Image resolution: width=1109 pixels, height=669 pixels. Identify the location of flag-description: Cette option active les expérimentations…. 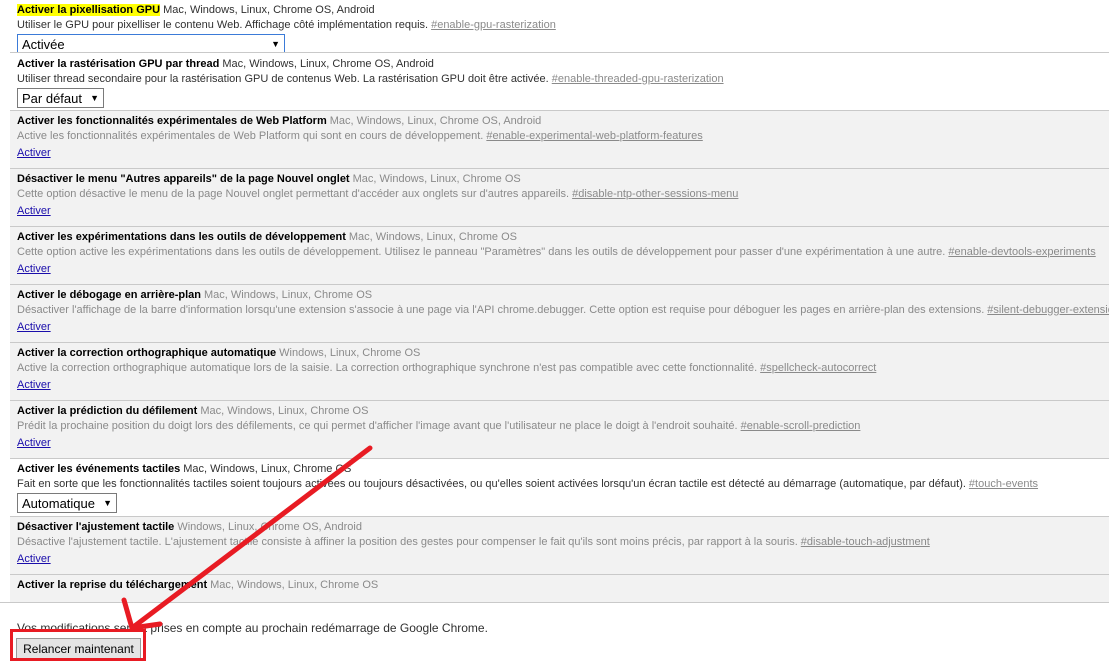
(481, 252).